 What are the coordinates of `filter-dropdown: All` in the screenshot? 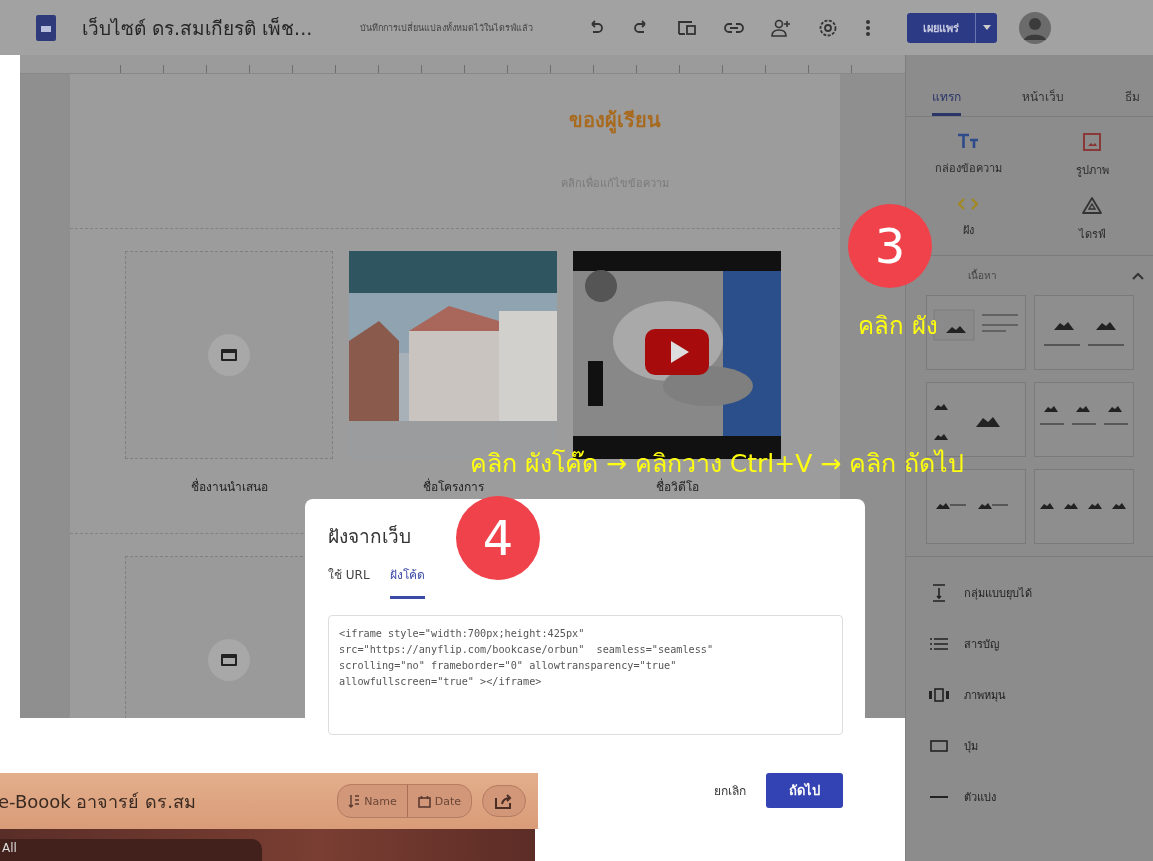 It's located at (131, 850).